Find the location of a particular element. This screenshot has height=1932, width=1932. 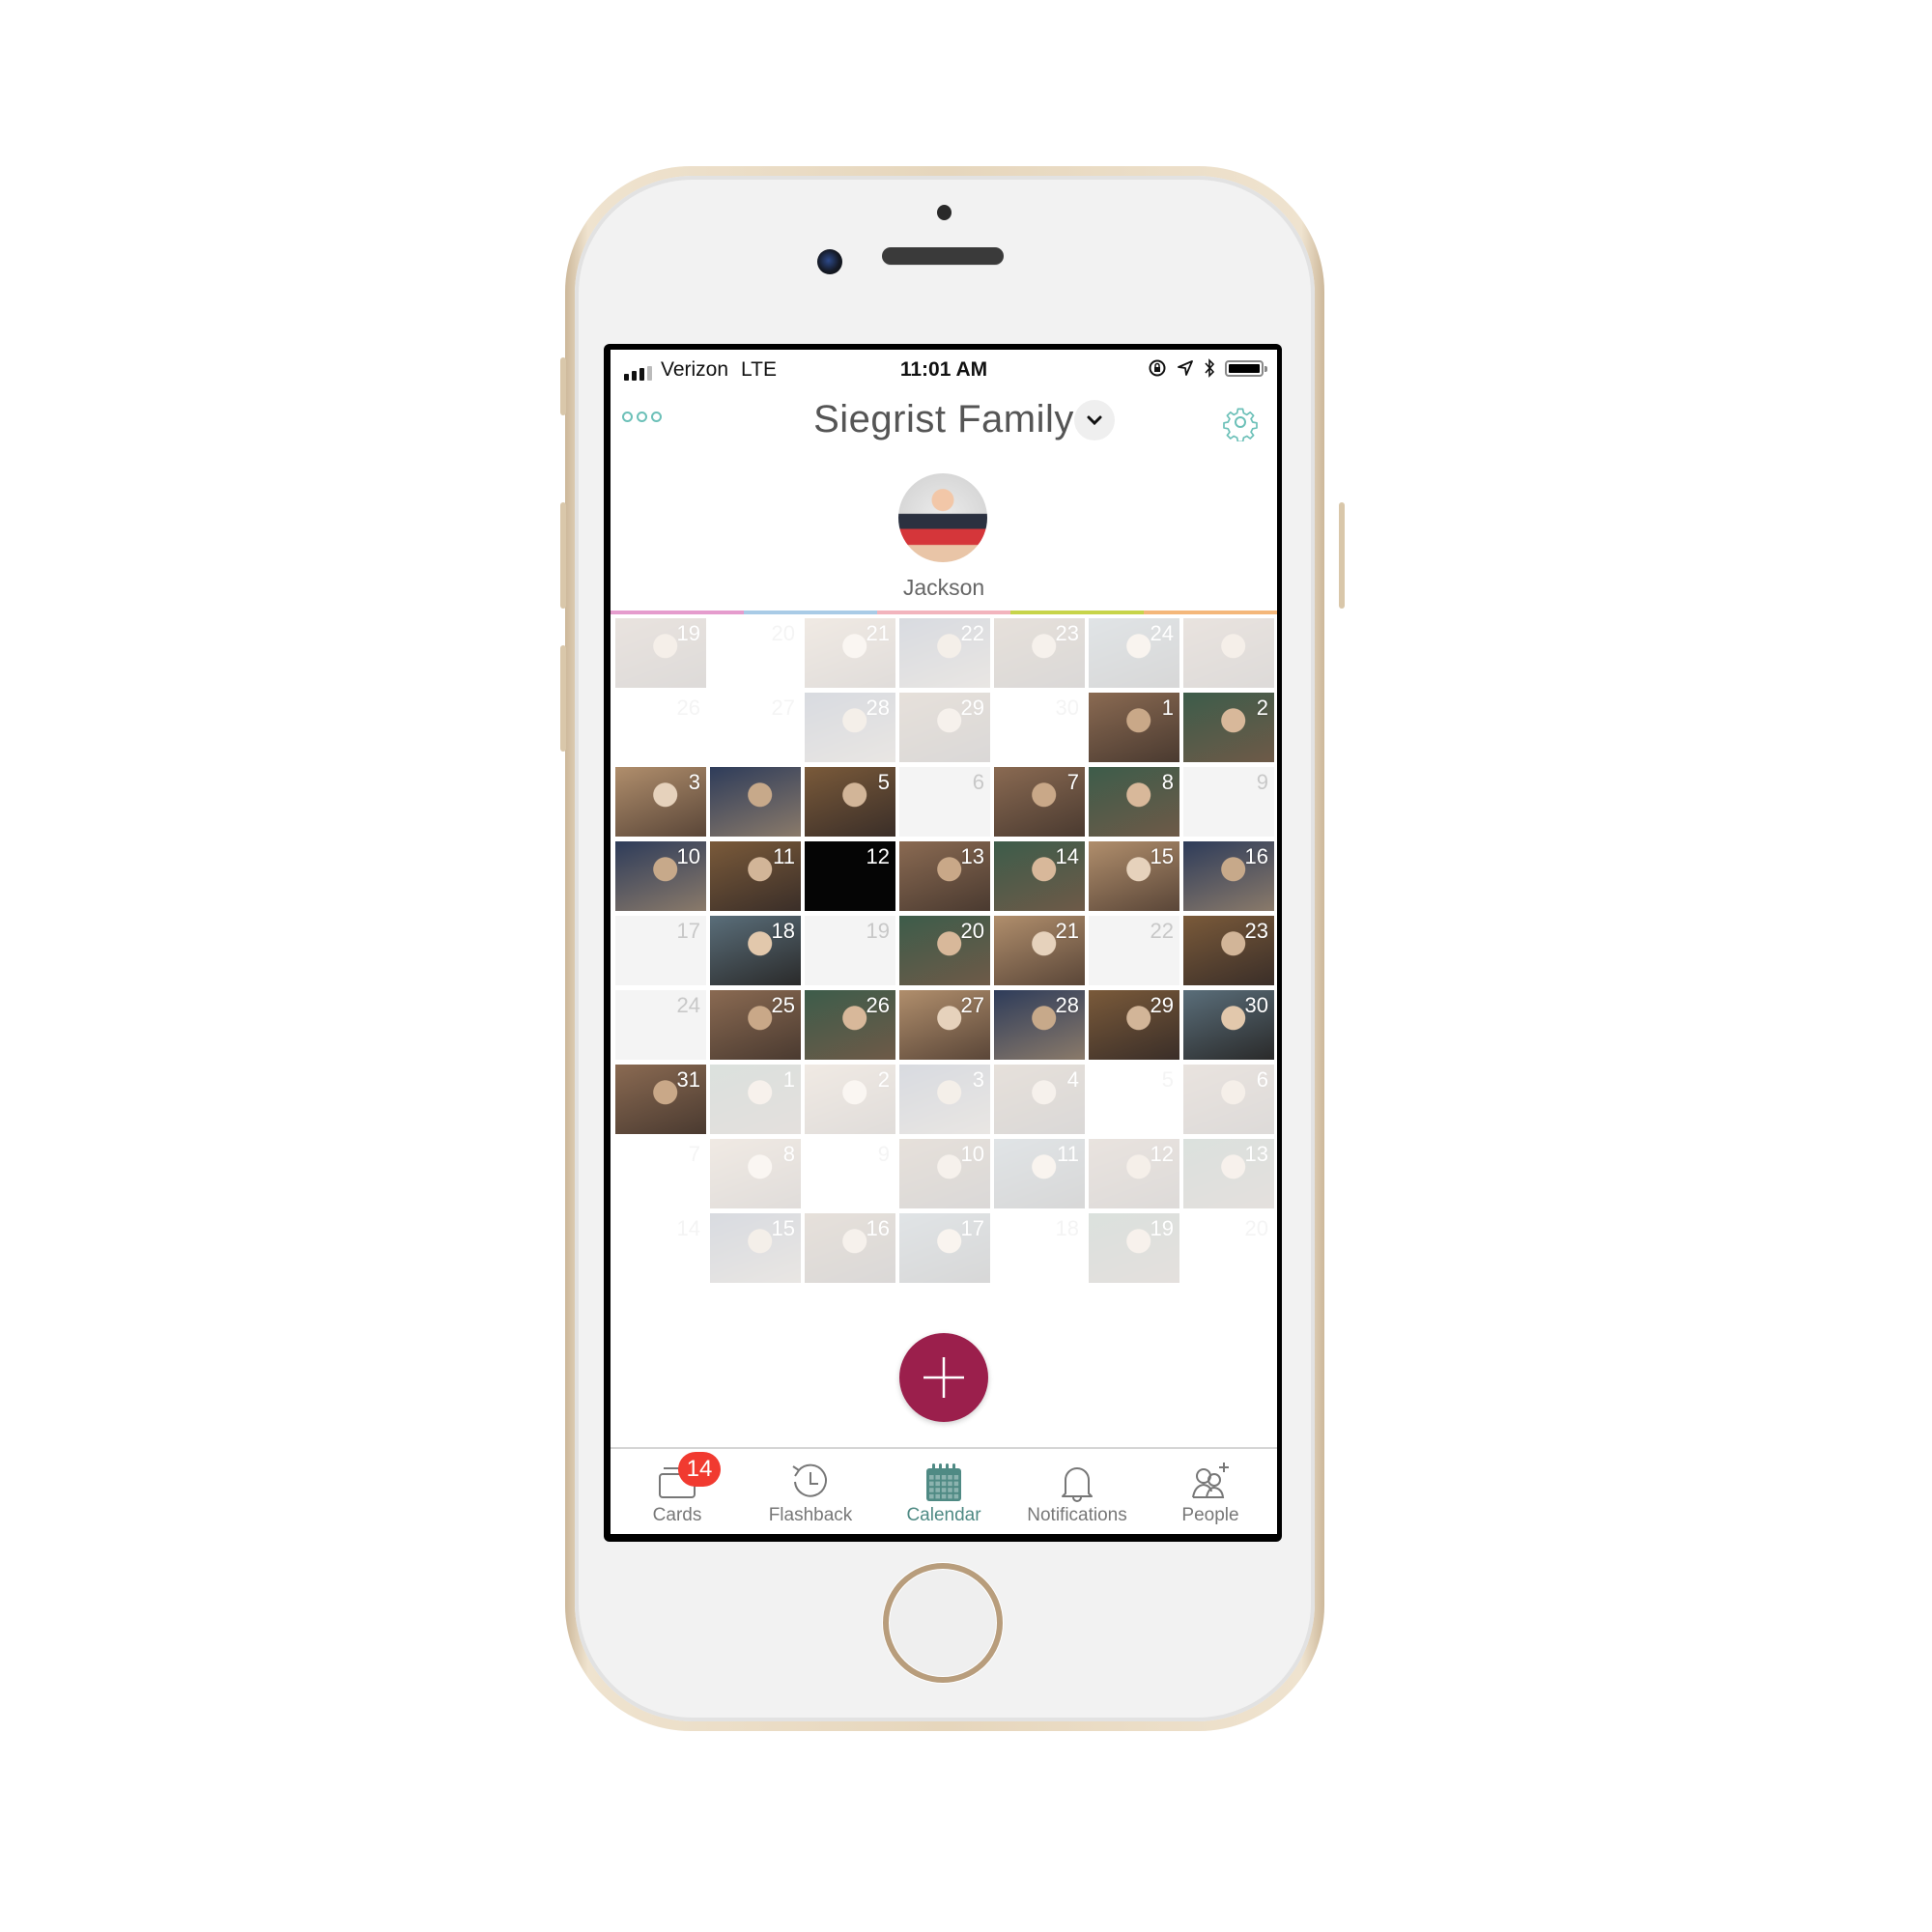

child-avatar is located at coordinates (942, 517).